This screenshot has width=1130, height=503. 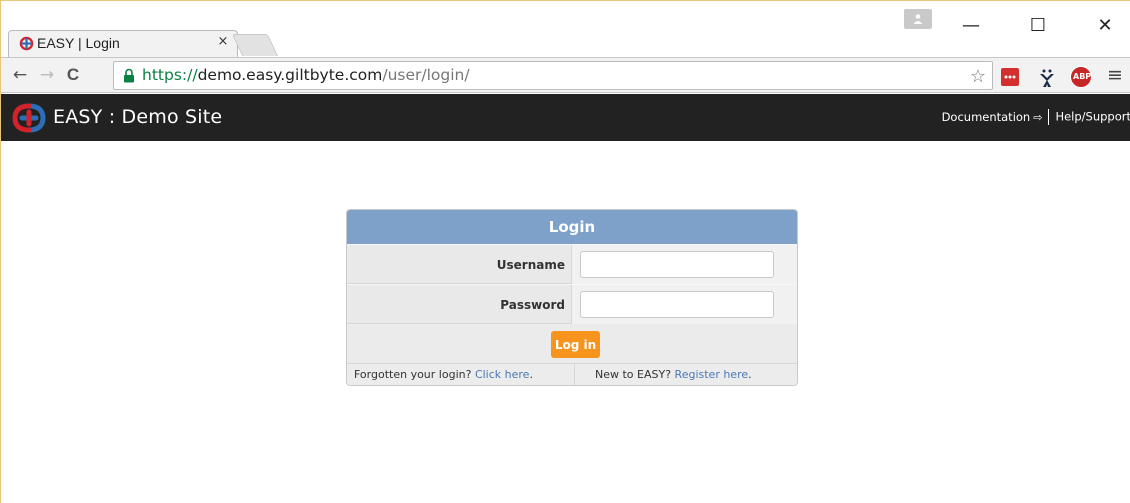 What do you see at coordinates (413, 374) in the screenshot?
I see `forgot-login-prompt: Forgotten your login?` at bounding box center [413, 374].